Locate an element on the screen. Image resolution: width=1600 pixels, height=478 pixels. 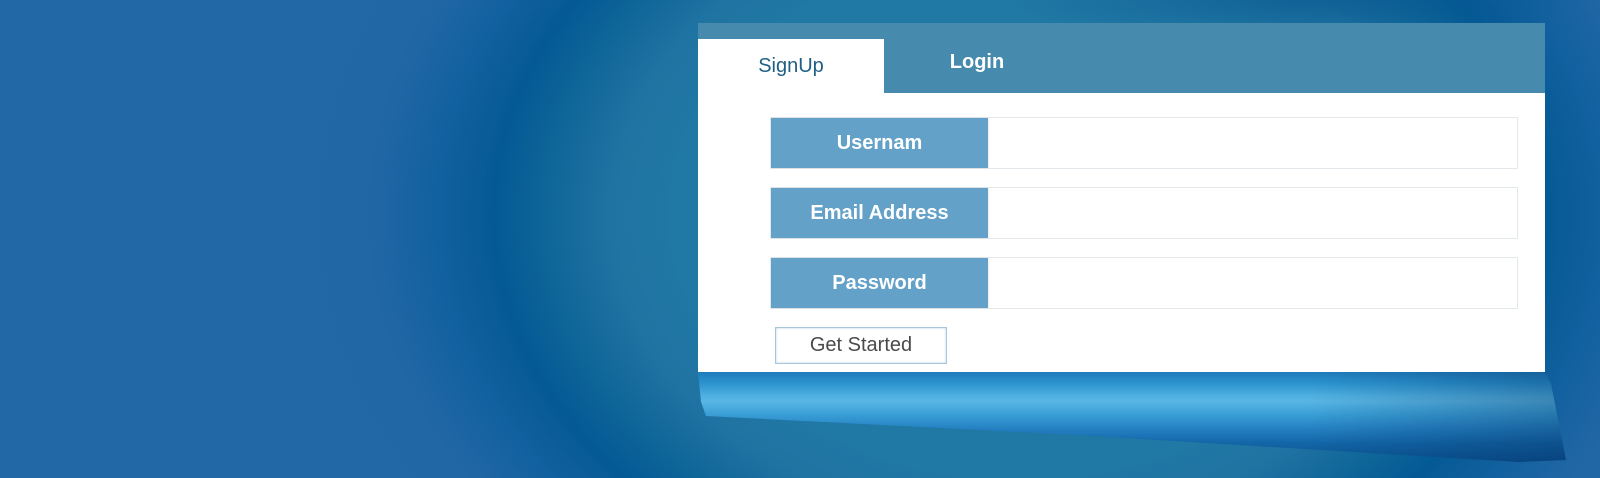
password-field: Password is located at coordinates (1144, 283).